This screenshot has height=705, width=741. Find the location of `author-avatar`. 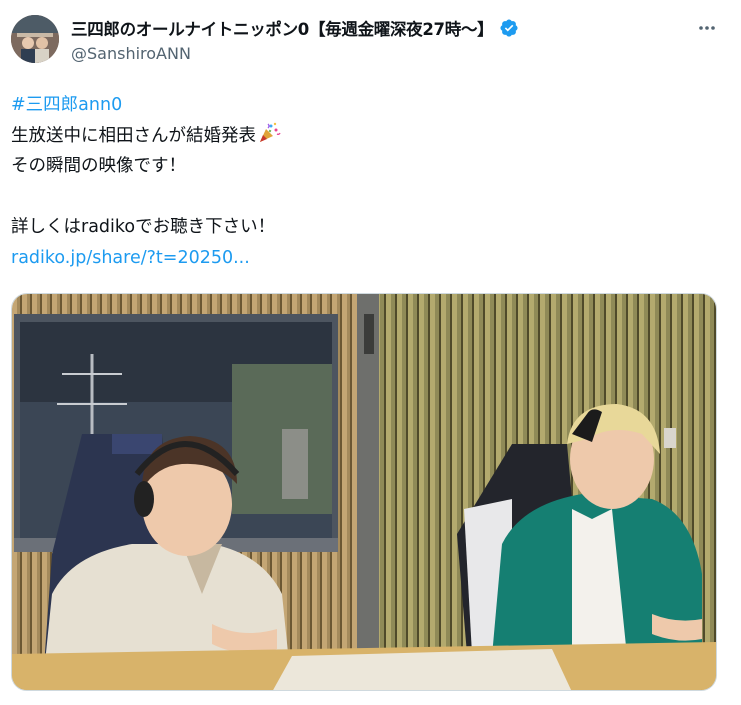

author-avatar is located at coordinates (35, 39).